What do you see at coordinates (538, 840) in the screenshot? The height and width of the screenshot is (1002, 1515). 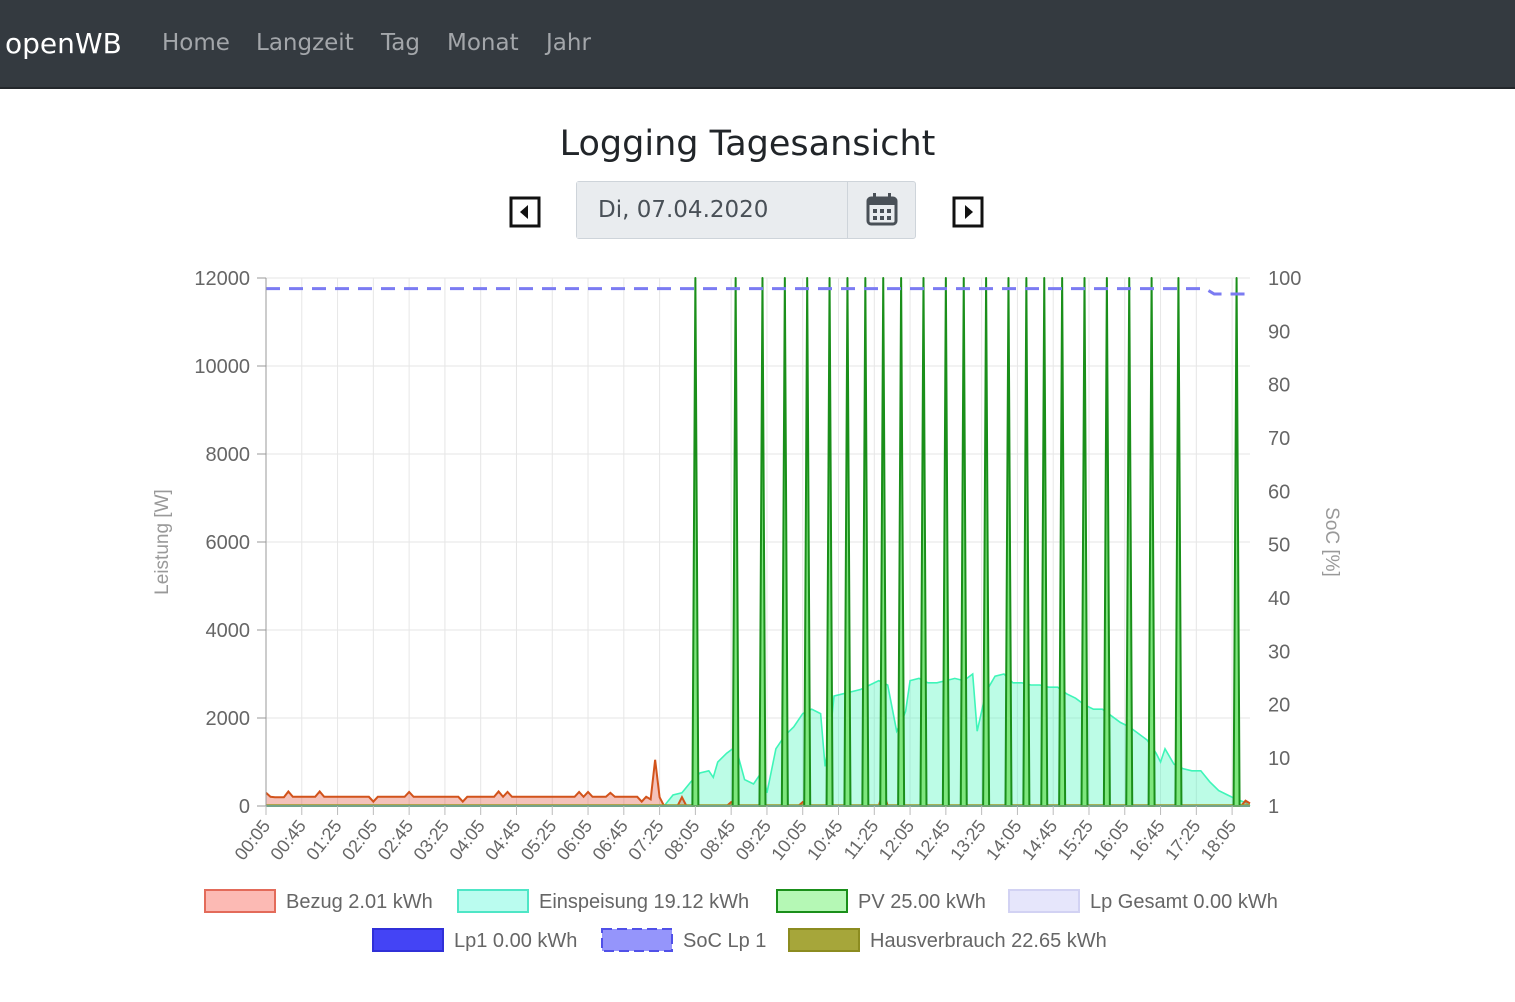 I see `x-tick-label: 05:25` at bounding box center [538, 840].